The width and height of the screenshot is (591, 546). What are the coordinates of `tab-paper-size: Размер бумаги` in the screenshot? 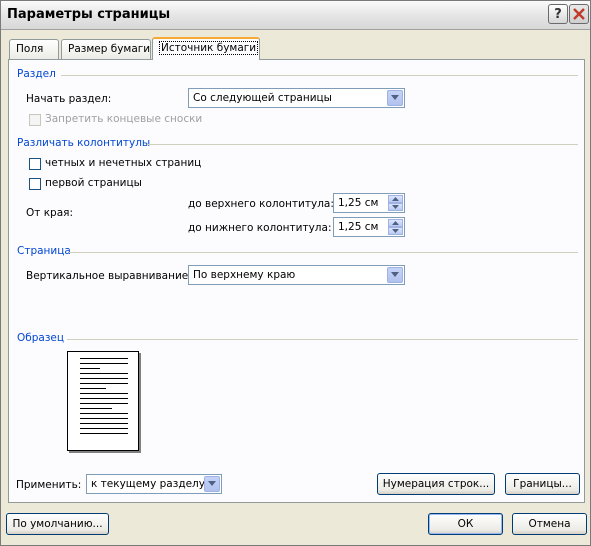 It's located at (106, 49).